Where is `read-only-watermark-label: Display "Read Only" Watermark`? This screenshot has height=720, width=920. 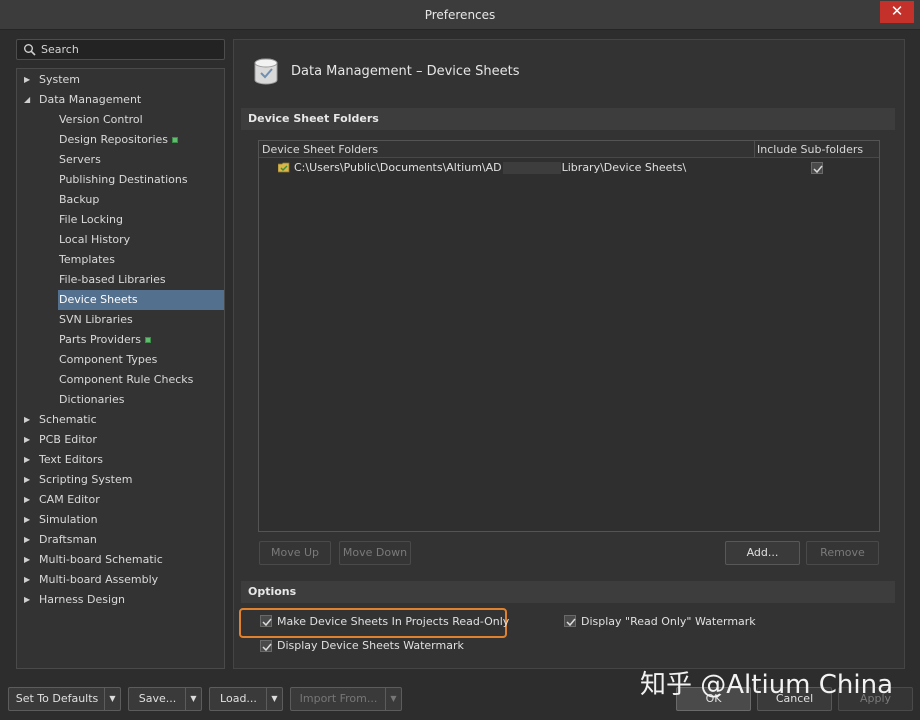
read-only-watermark-label: Display "Read Only" Watermark is located at coordinates (668, 621).